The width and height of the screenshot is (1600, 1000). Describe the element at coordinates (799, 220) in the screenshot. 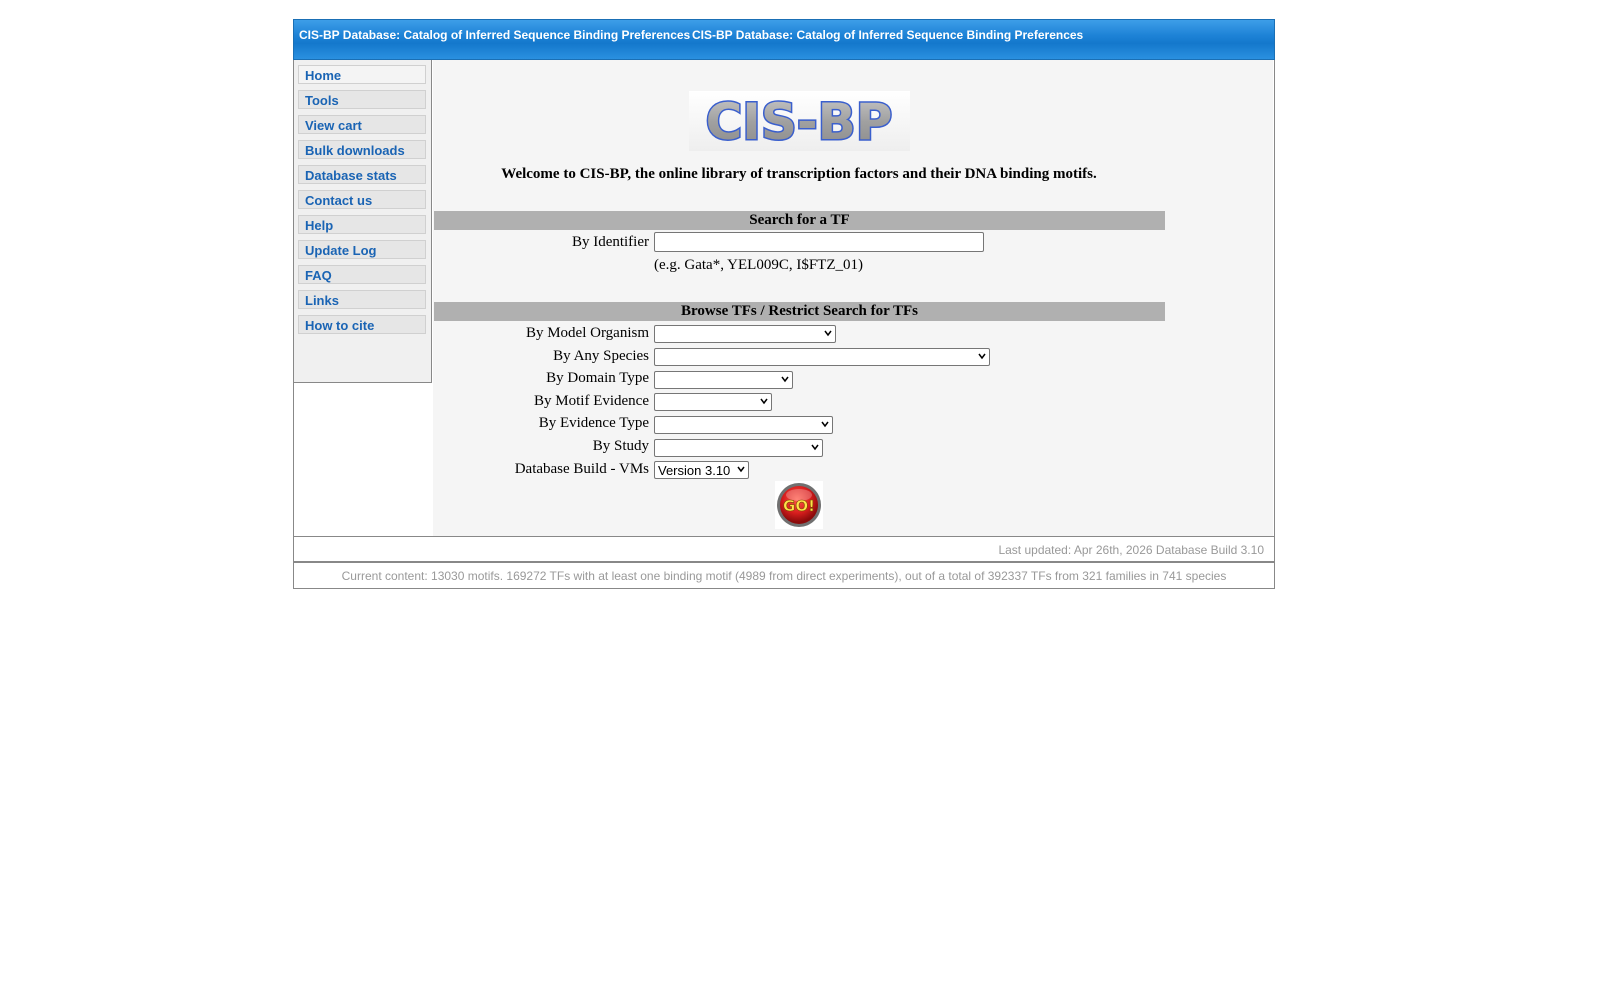

I see `search-section-heading: Search for a TF` at that location.